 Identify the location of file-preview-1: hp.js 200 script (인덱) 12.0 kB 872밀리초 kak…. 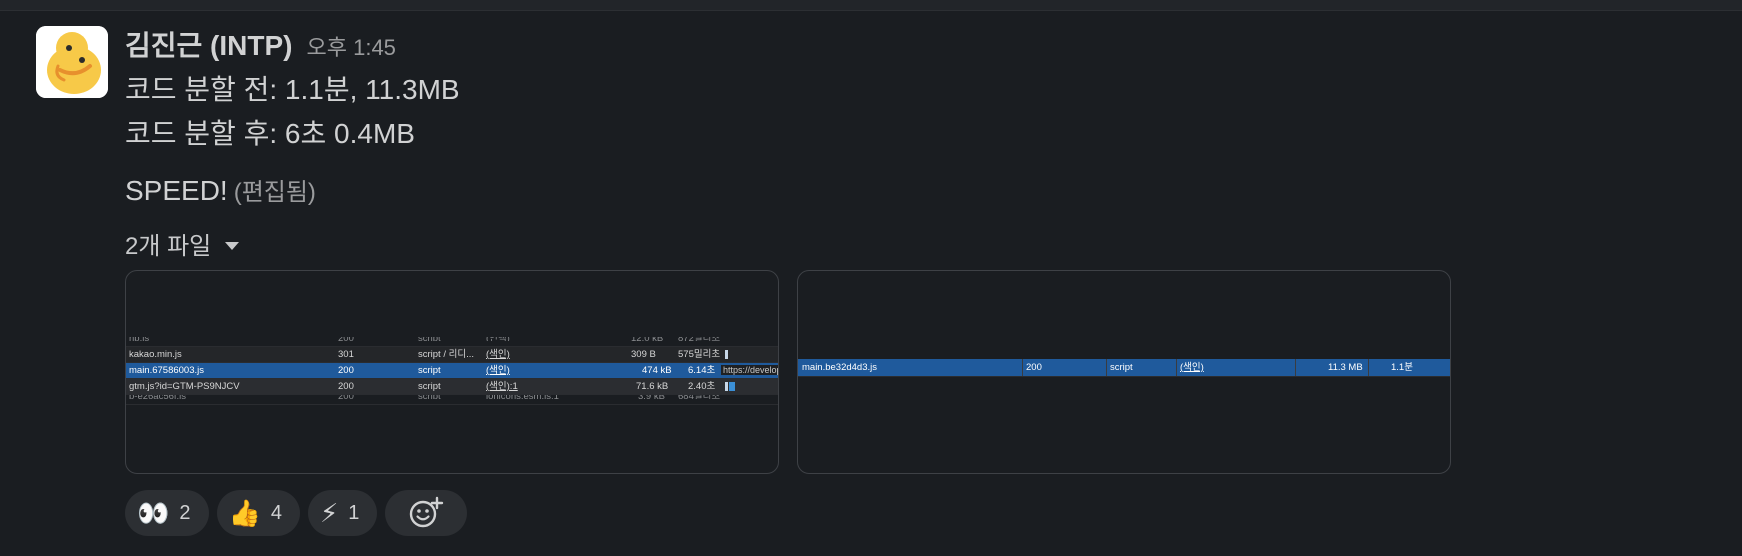
(452, 372).